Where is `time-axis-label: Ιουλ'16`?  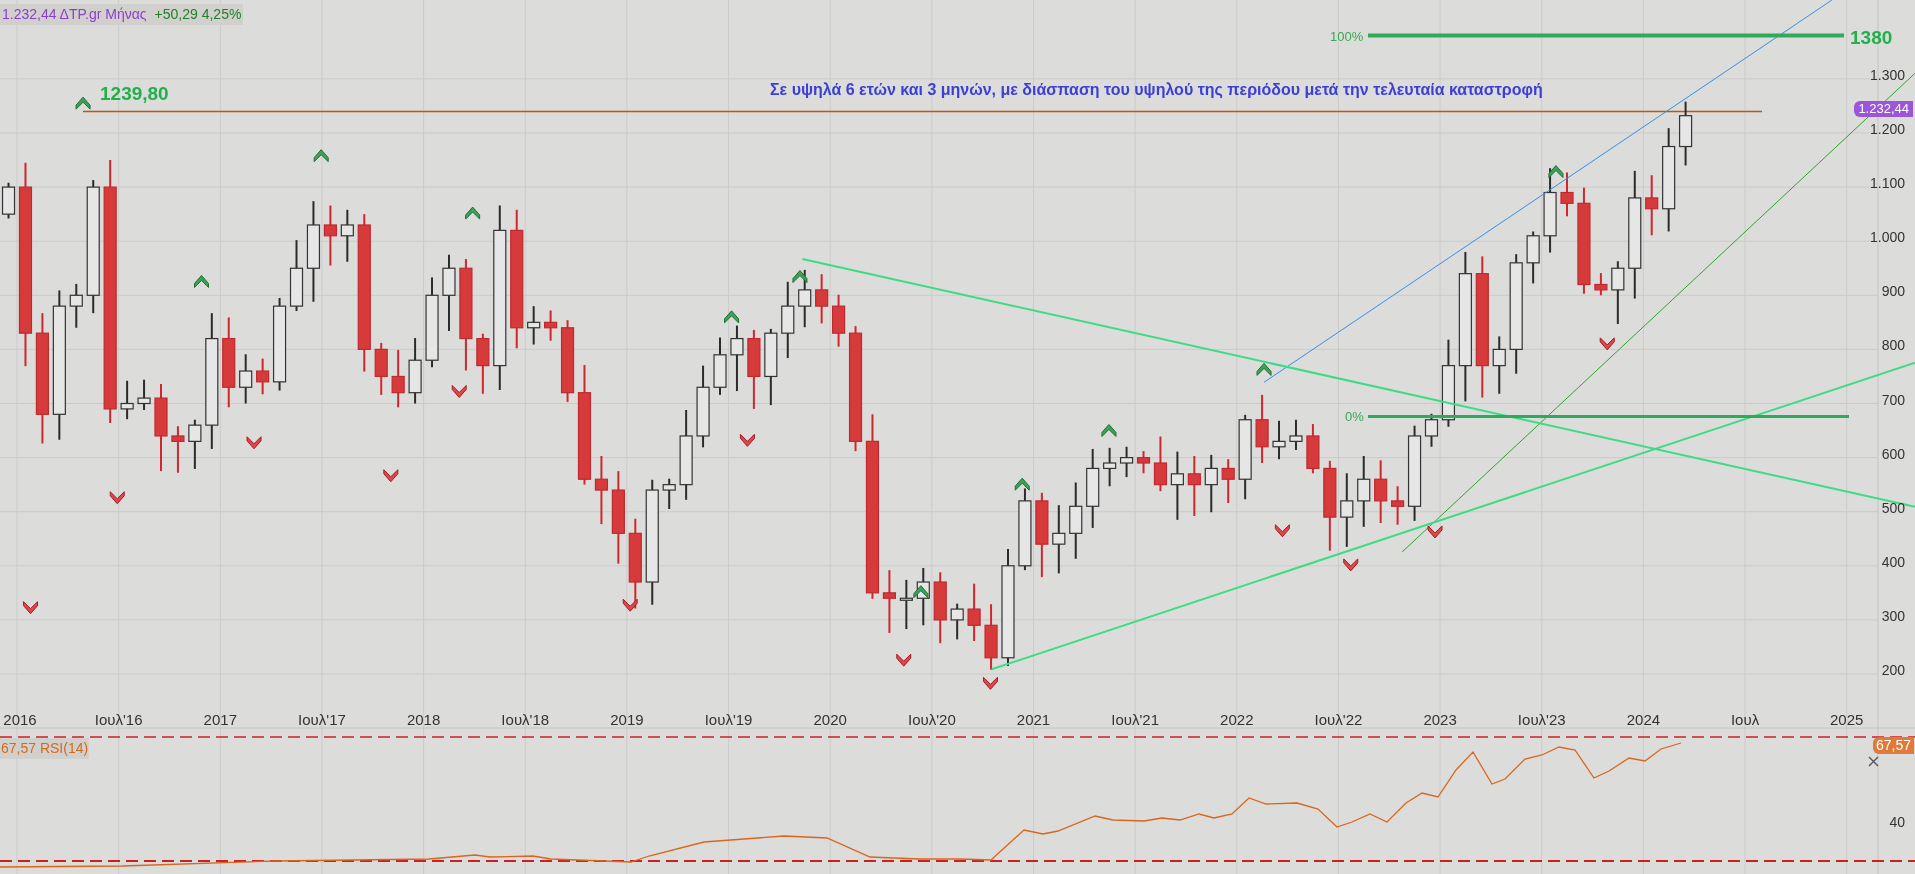
time-axis-label: Ιουλ'16 is located at coordinates (118, 720).